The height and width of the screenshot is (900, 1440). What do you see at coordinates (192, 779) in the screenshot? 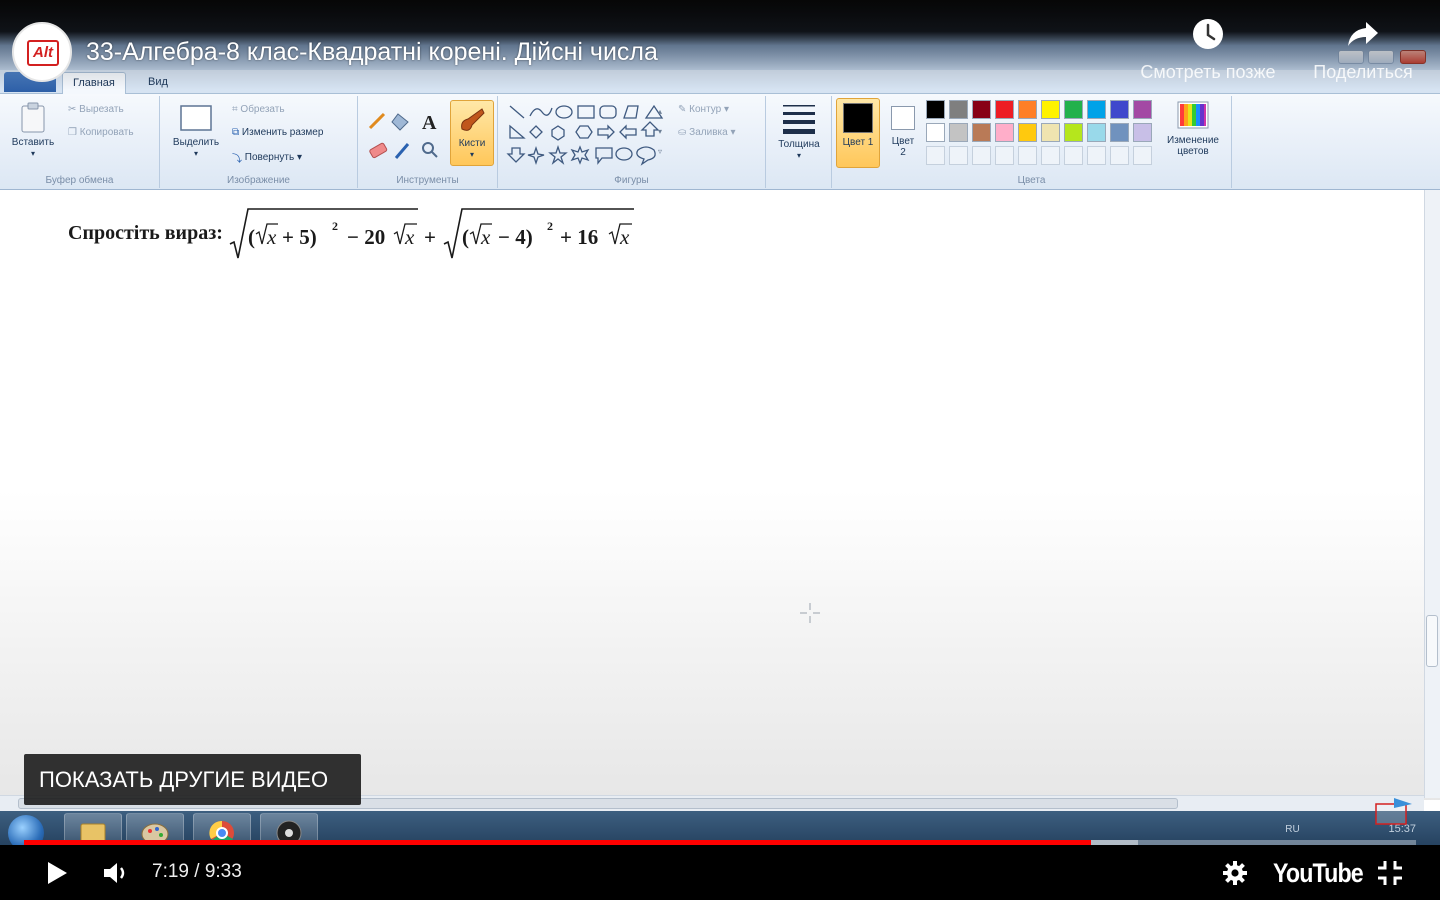
I see `more-videos-button: ПОКАЗАТЬ ДРУГИЕ ВИДЕО` at bounding box center [192, 779].